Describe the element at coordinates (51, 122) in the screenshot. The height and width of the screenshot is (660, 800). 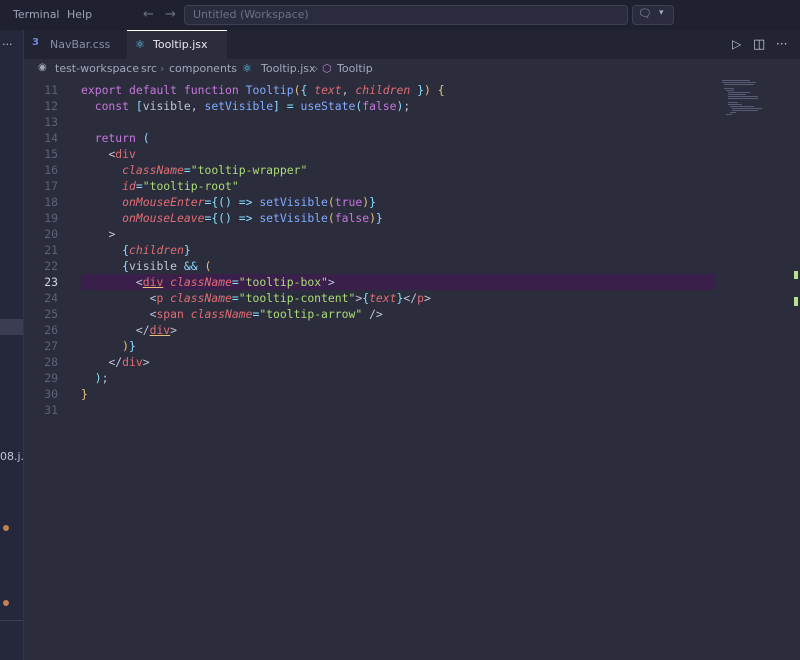
I see `line-number: 13` at that location.